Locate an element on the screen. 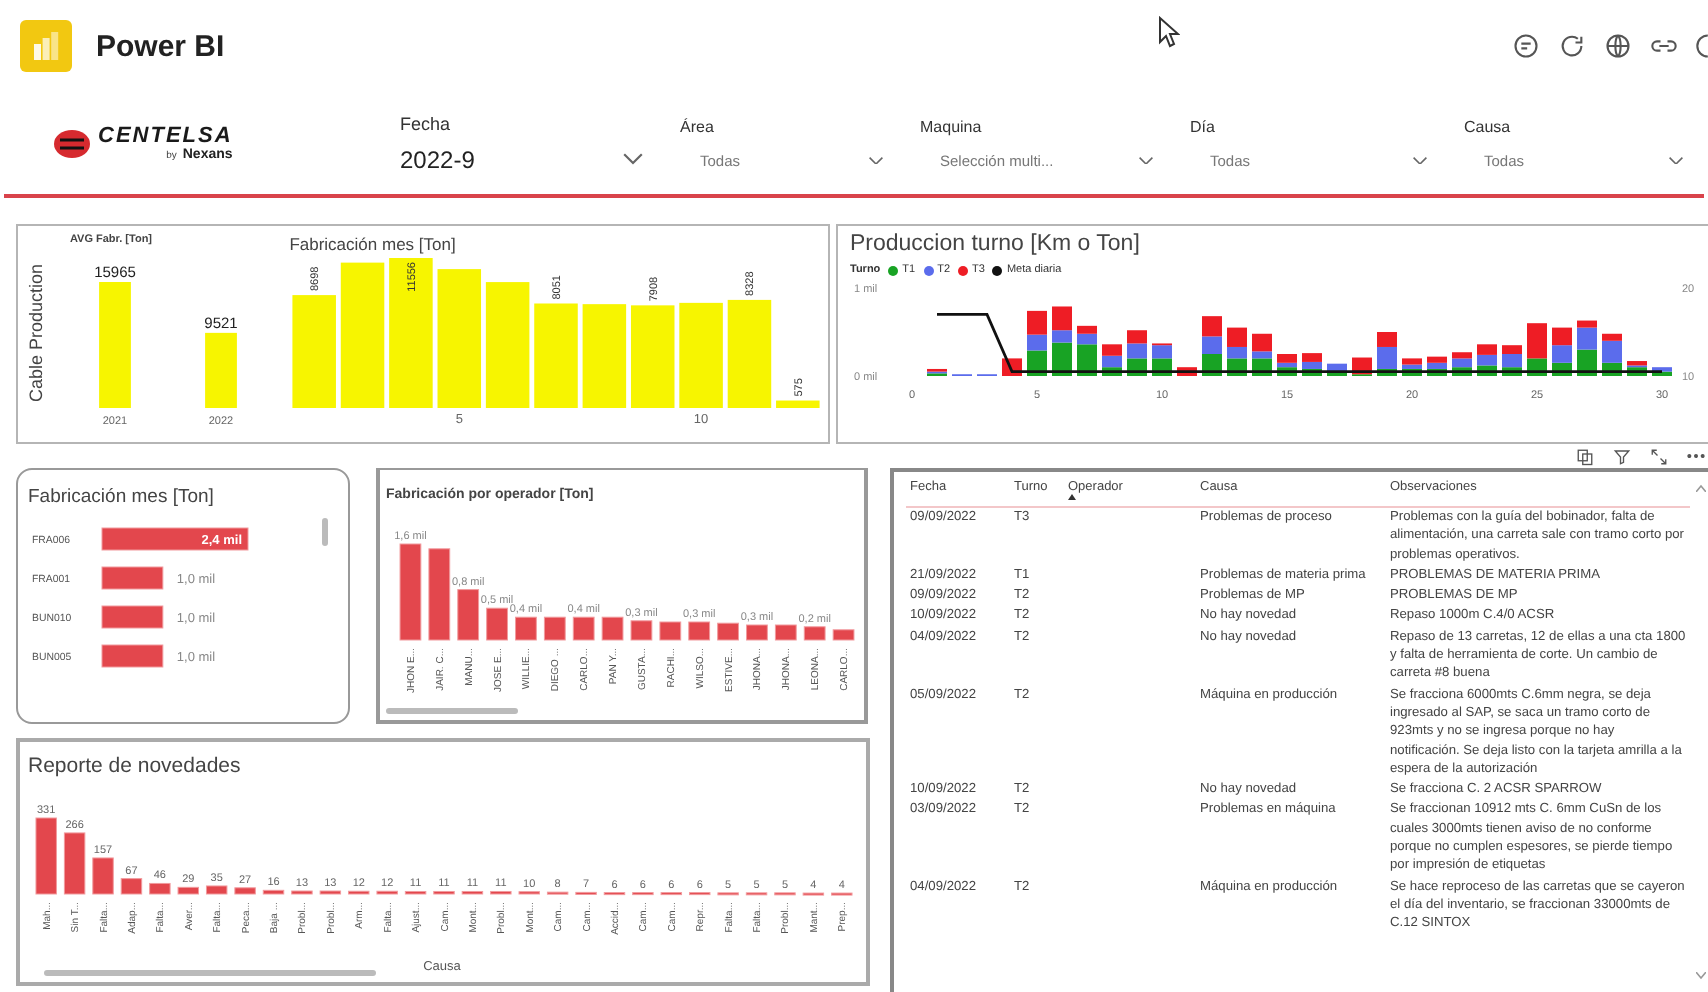 The height and width of the screenshot is (992, 1708). chart-title: Produccion turno [Km o Ton] is located at coordinates (996, 244).